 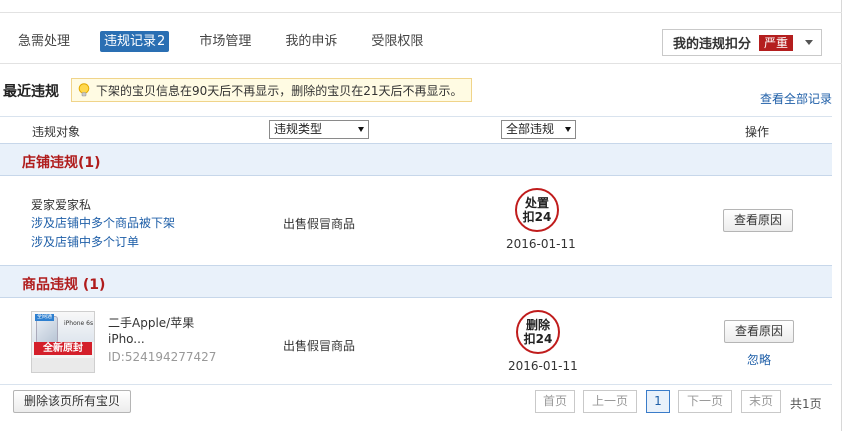 I want to click on store-violation-group-header: 店铺违规(1), so click(x=416, y=159).